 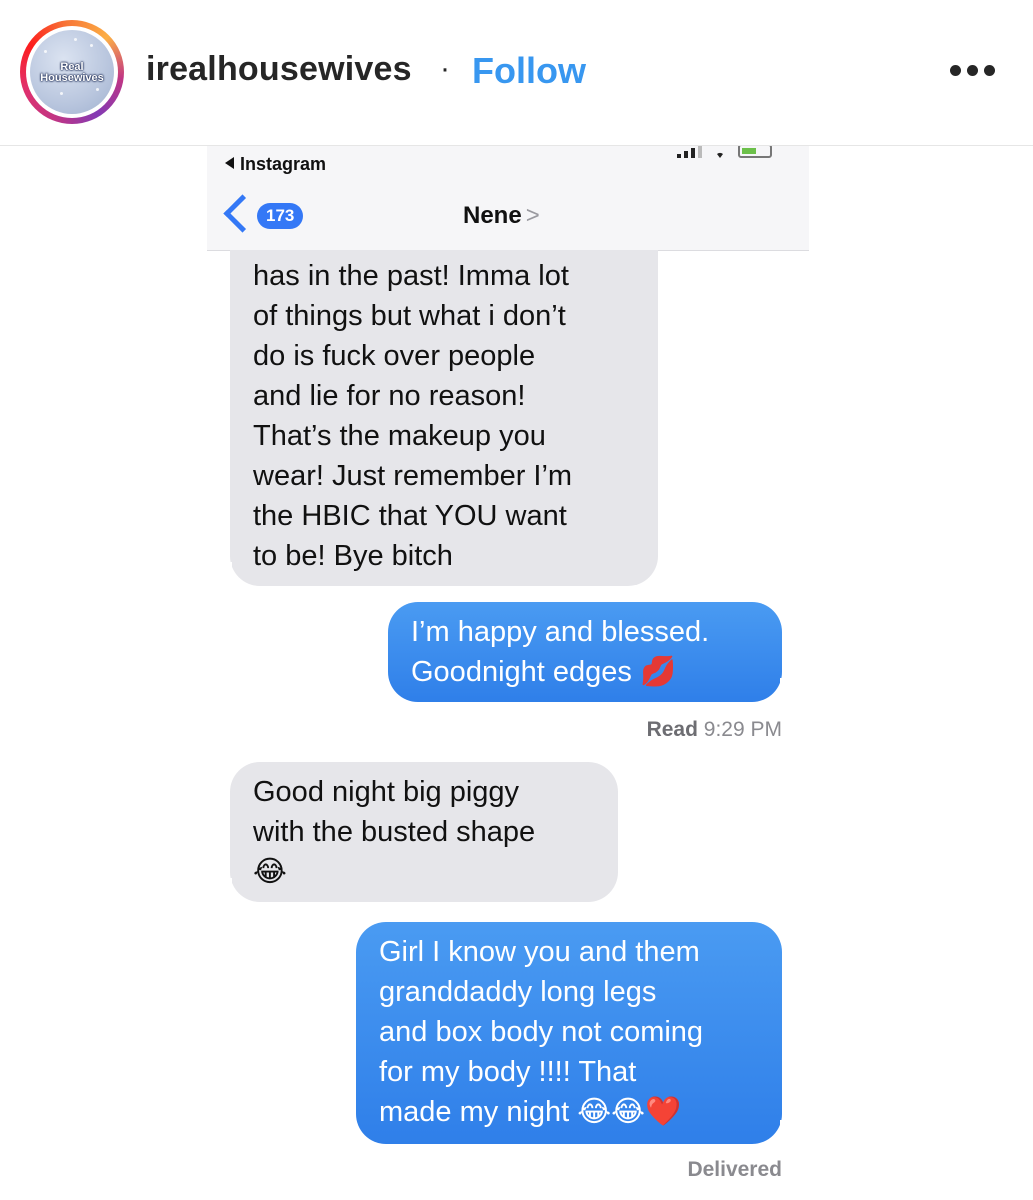 What do you see at coordinates (755, 152) in the screenshot?
I see `battery-icon` at bounding box center [755, 152].